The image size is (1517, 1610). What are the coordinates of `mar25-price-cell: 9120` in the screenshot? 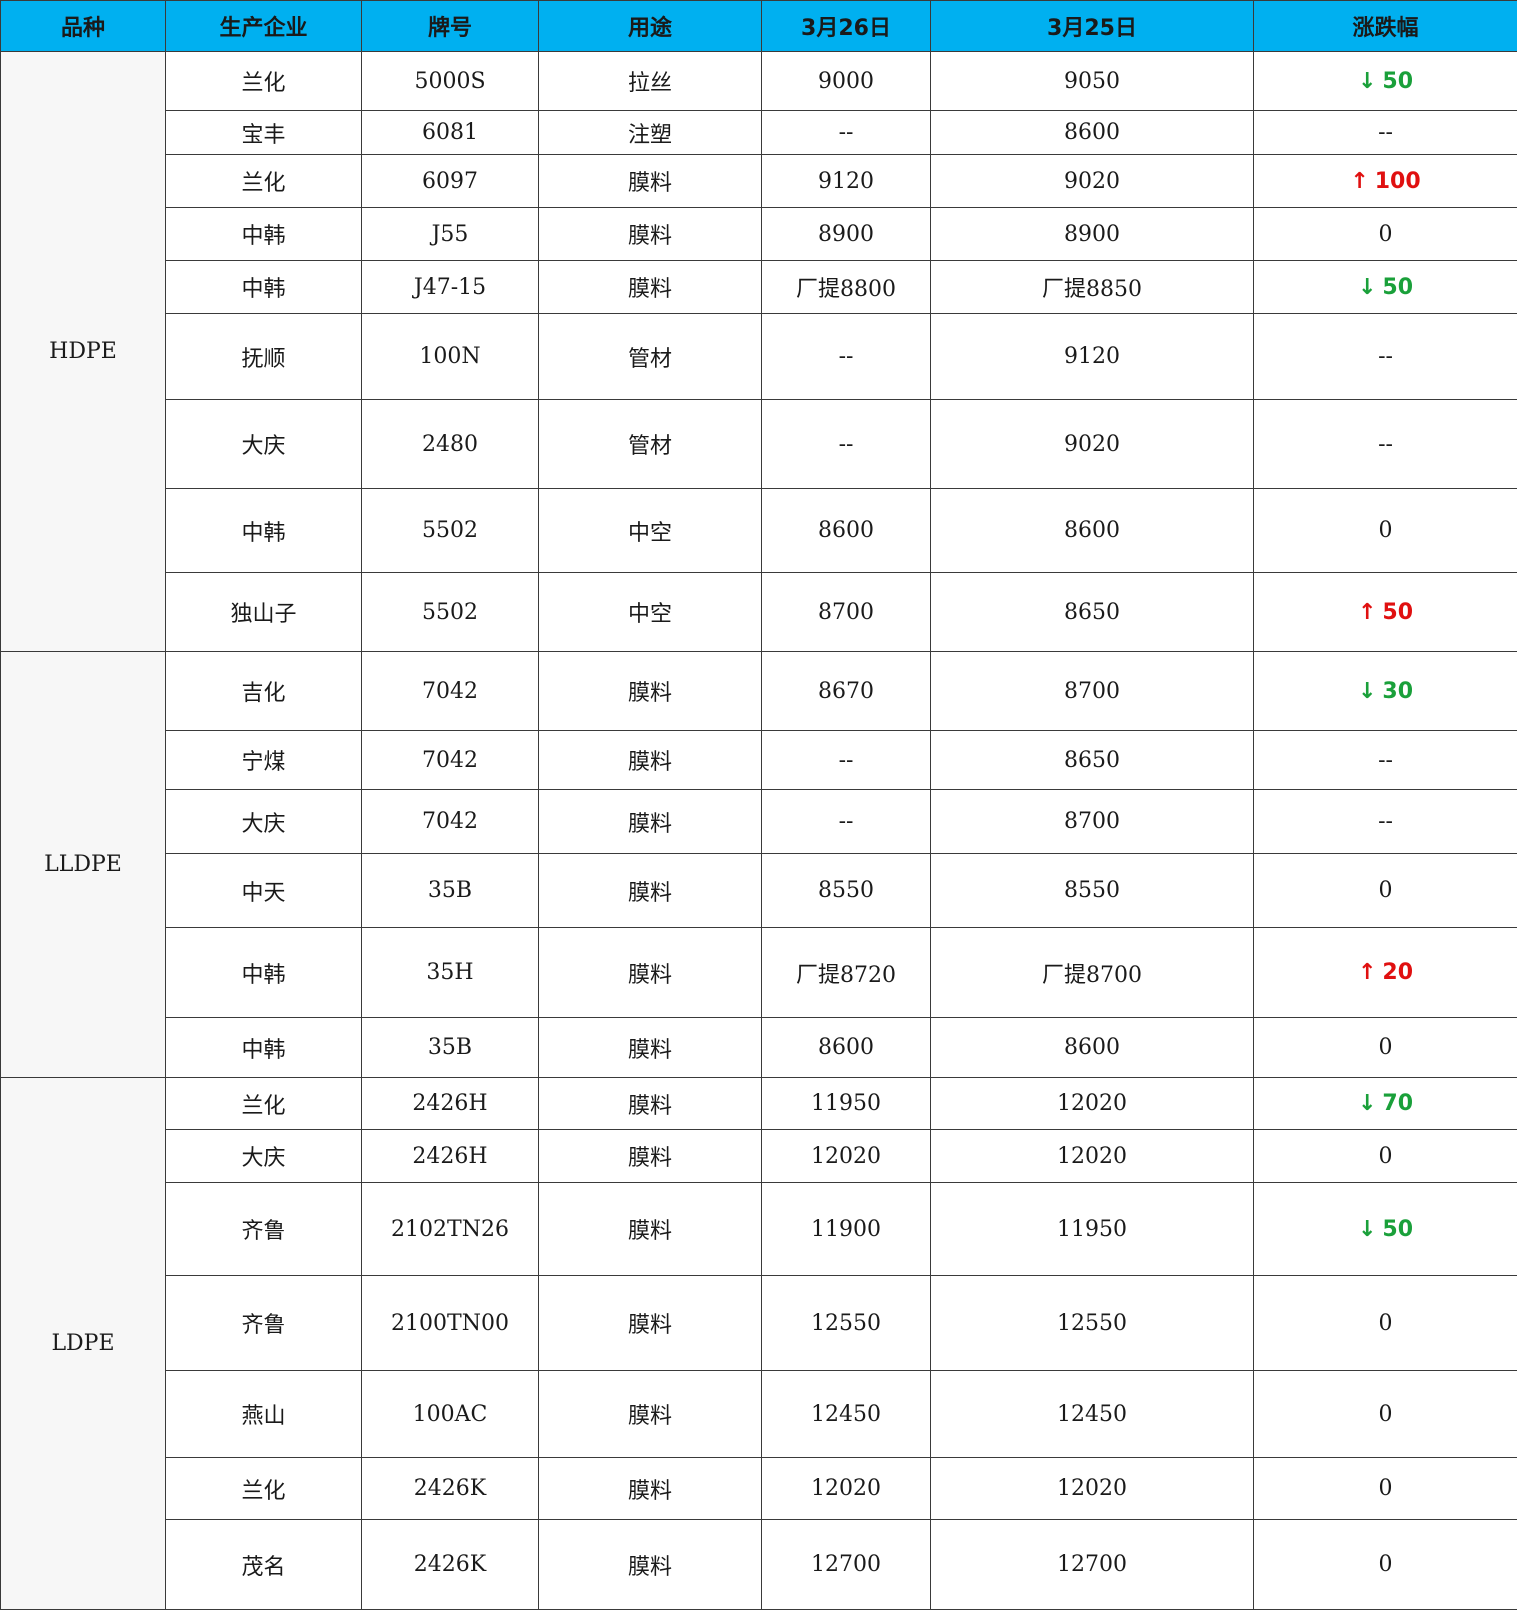 It's located at (1092, 357).